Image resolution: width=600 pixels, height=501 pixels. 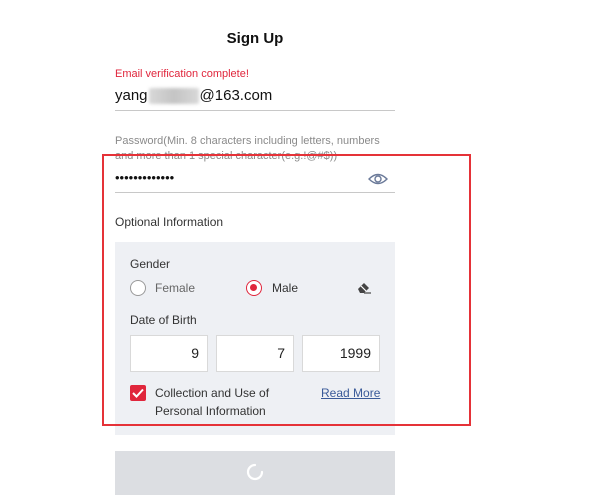 What do you see at coordinates (138, 288) in the screenshot?
I see `gender-female-radio` at bounding box center [138, 288].